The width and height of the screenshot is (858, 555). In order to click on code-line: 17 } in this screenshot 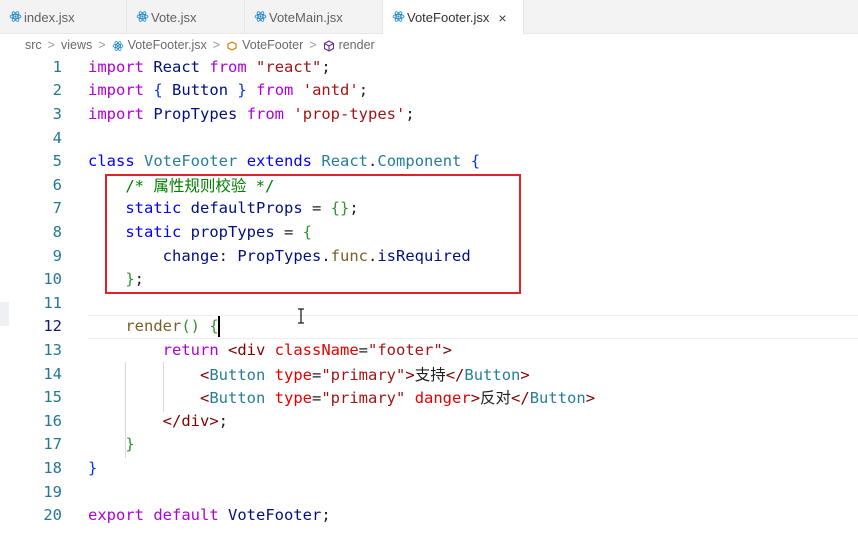, I will do `click(429, 445)`.